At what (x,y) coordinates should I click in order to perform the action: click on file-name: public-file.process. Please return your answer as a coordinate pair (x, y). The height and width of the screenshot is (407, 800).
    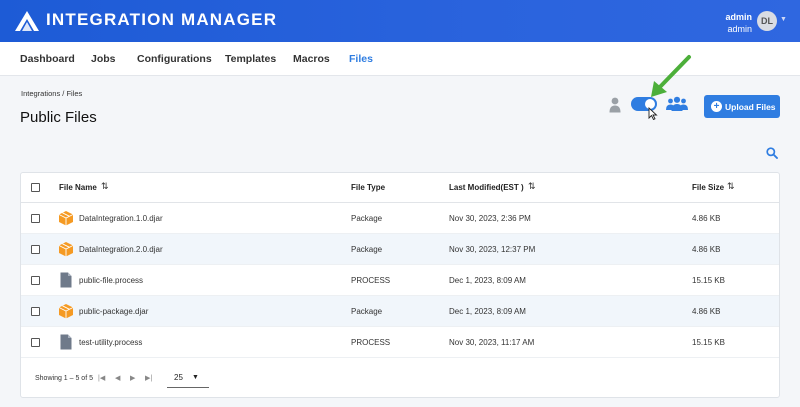
    Looking at the image, I should click on (111, 280).